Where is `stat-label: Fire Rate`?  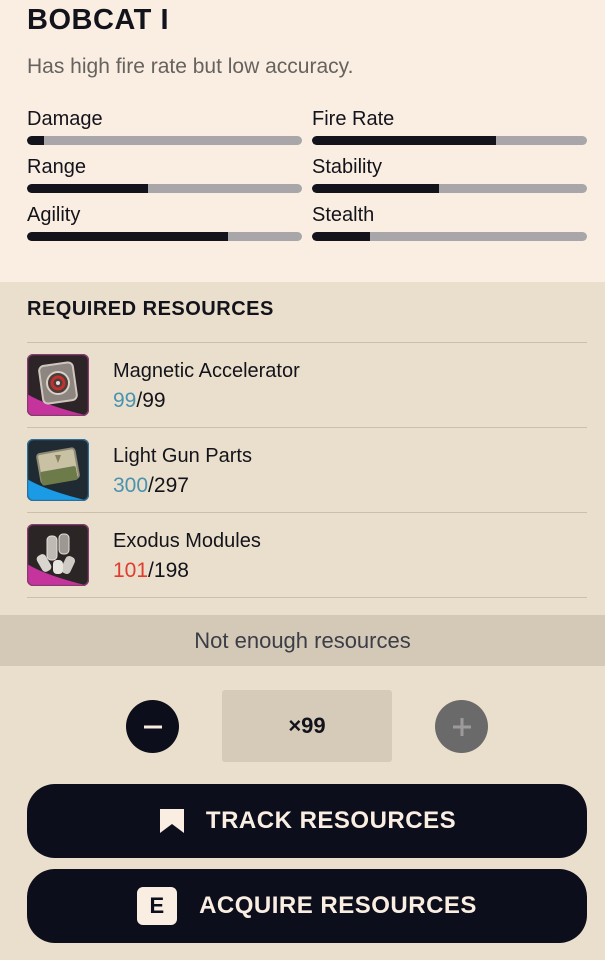
stat-label: Fire Rate is located at coordinates (353, 119).